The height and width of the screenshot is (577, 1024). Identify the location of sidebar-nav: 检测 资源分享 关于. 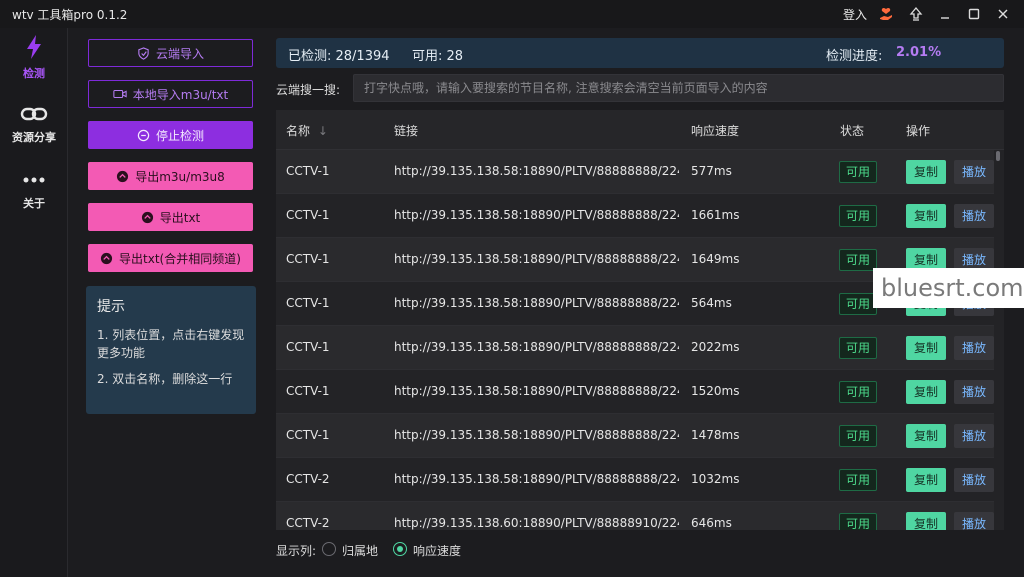
(34, 302).